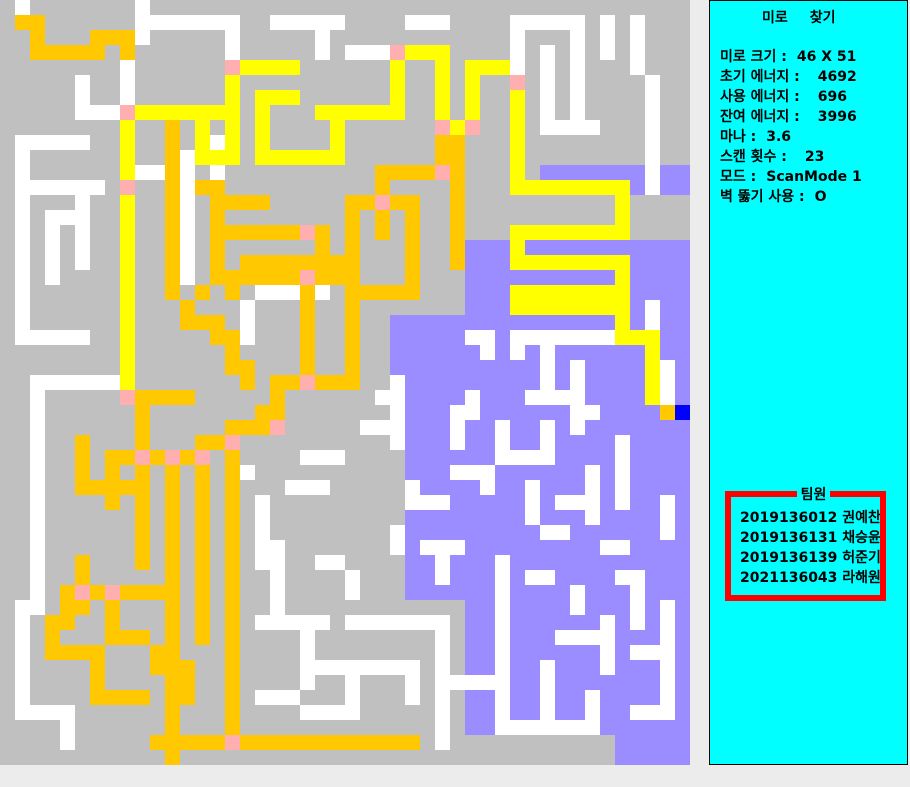  What do you see at coordinates (652, 742) in the screenshot?
I see `scanned-cell` at bounding box center [652, 742].